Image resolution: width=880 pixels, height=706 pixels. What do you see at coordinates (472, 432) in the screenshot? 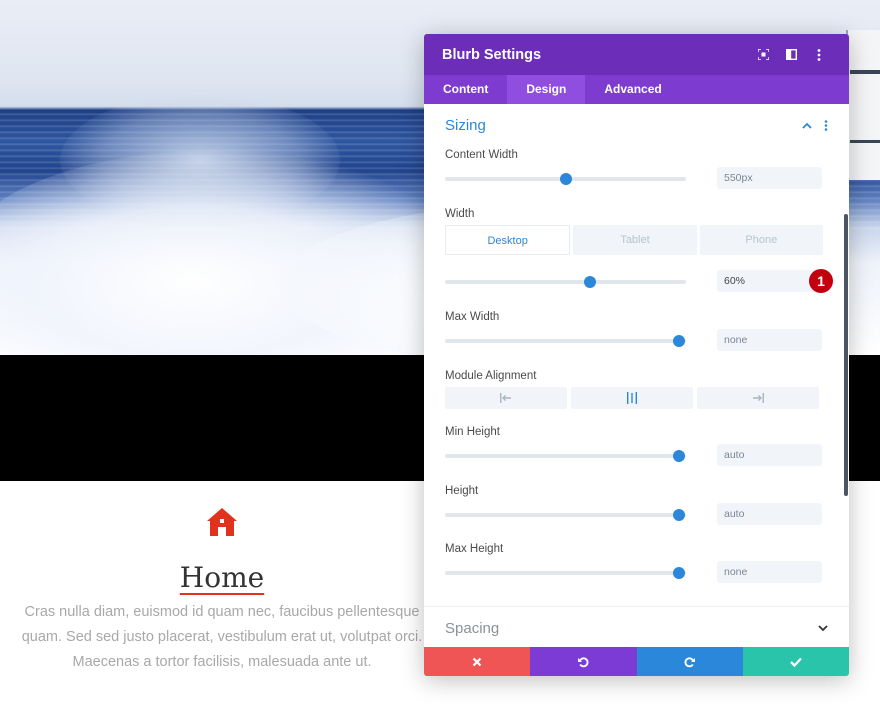
I see `min-height-label: Min Height` at bounding box center [472, 432].